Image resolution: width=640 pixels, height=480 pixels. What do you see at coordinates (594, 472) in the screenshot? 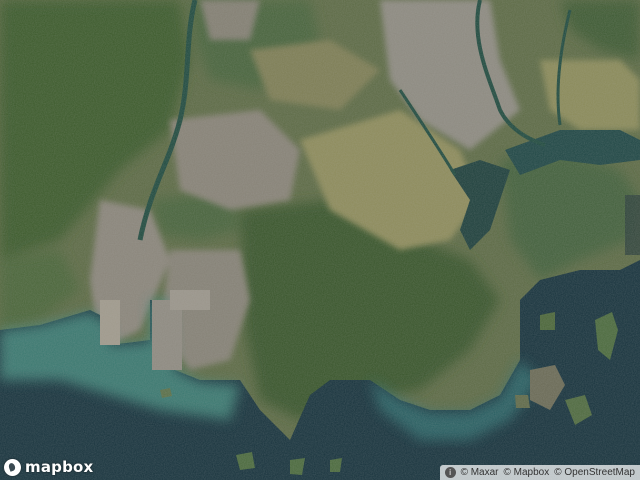
I see `attribution-osm-link: © OpenStreetMap` at bounding box center [594, 472].